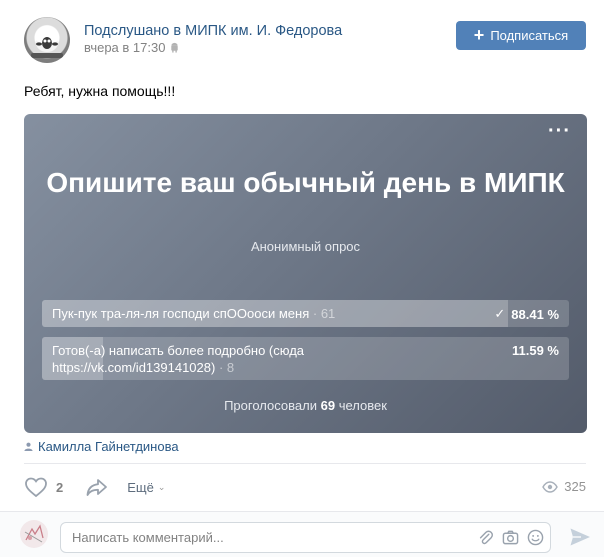 The image size is (604, 557). Describe the element at coordinates (161, 486) in the screenshot. I see `chevron-down-icon: ⌄` at that location.